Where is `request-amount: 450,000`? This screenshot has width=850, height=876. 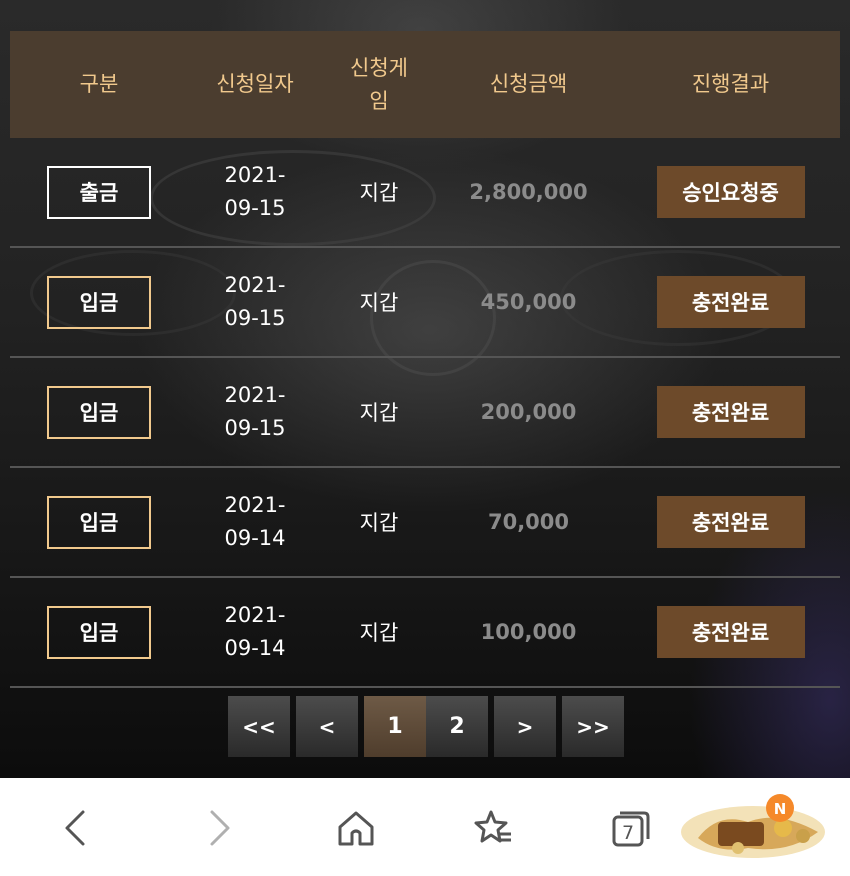 request-amount: 450,000 is located at coordinates (528, 302).